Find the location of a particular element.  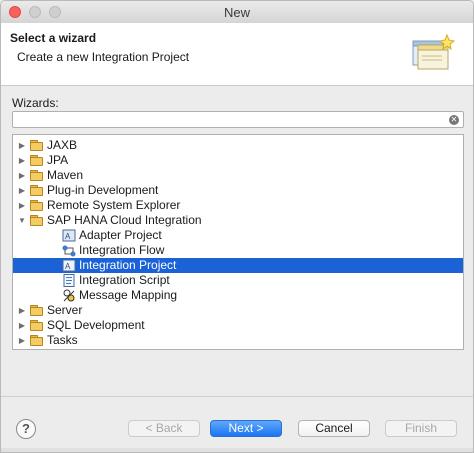

expanded-triangle-icon: ▼ is located at coordinates (22, 220).